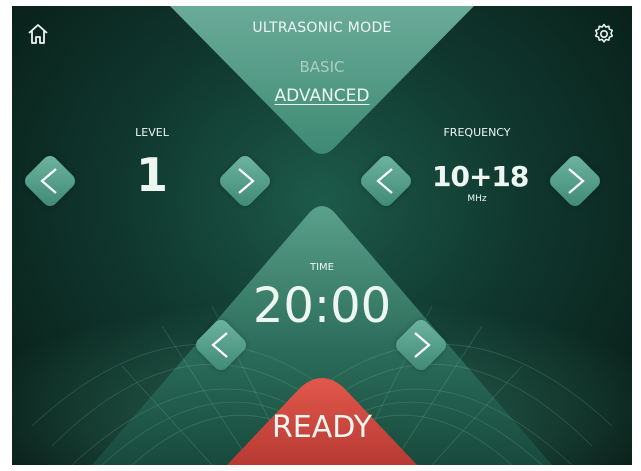  I want to click on page-title: ULTRASONIC MODE, so click(322, 28).